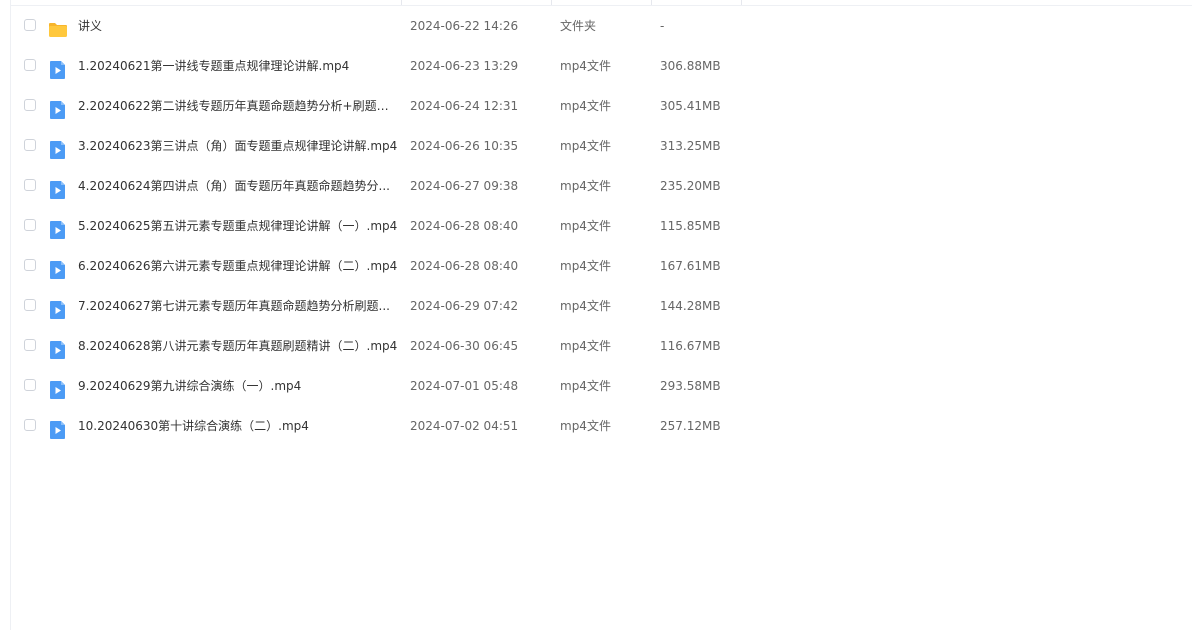 This screenshot has width=1192, height=630. Describe the element at coordinates (464, 346) in the screenshot. I see `file-date: 2024-06-30 06:45` at that location.